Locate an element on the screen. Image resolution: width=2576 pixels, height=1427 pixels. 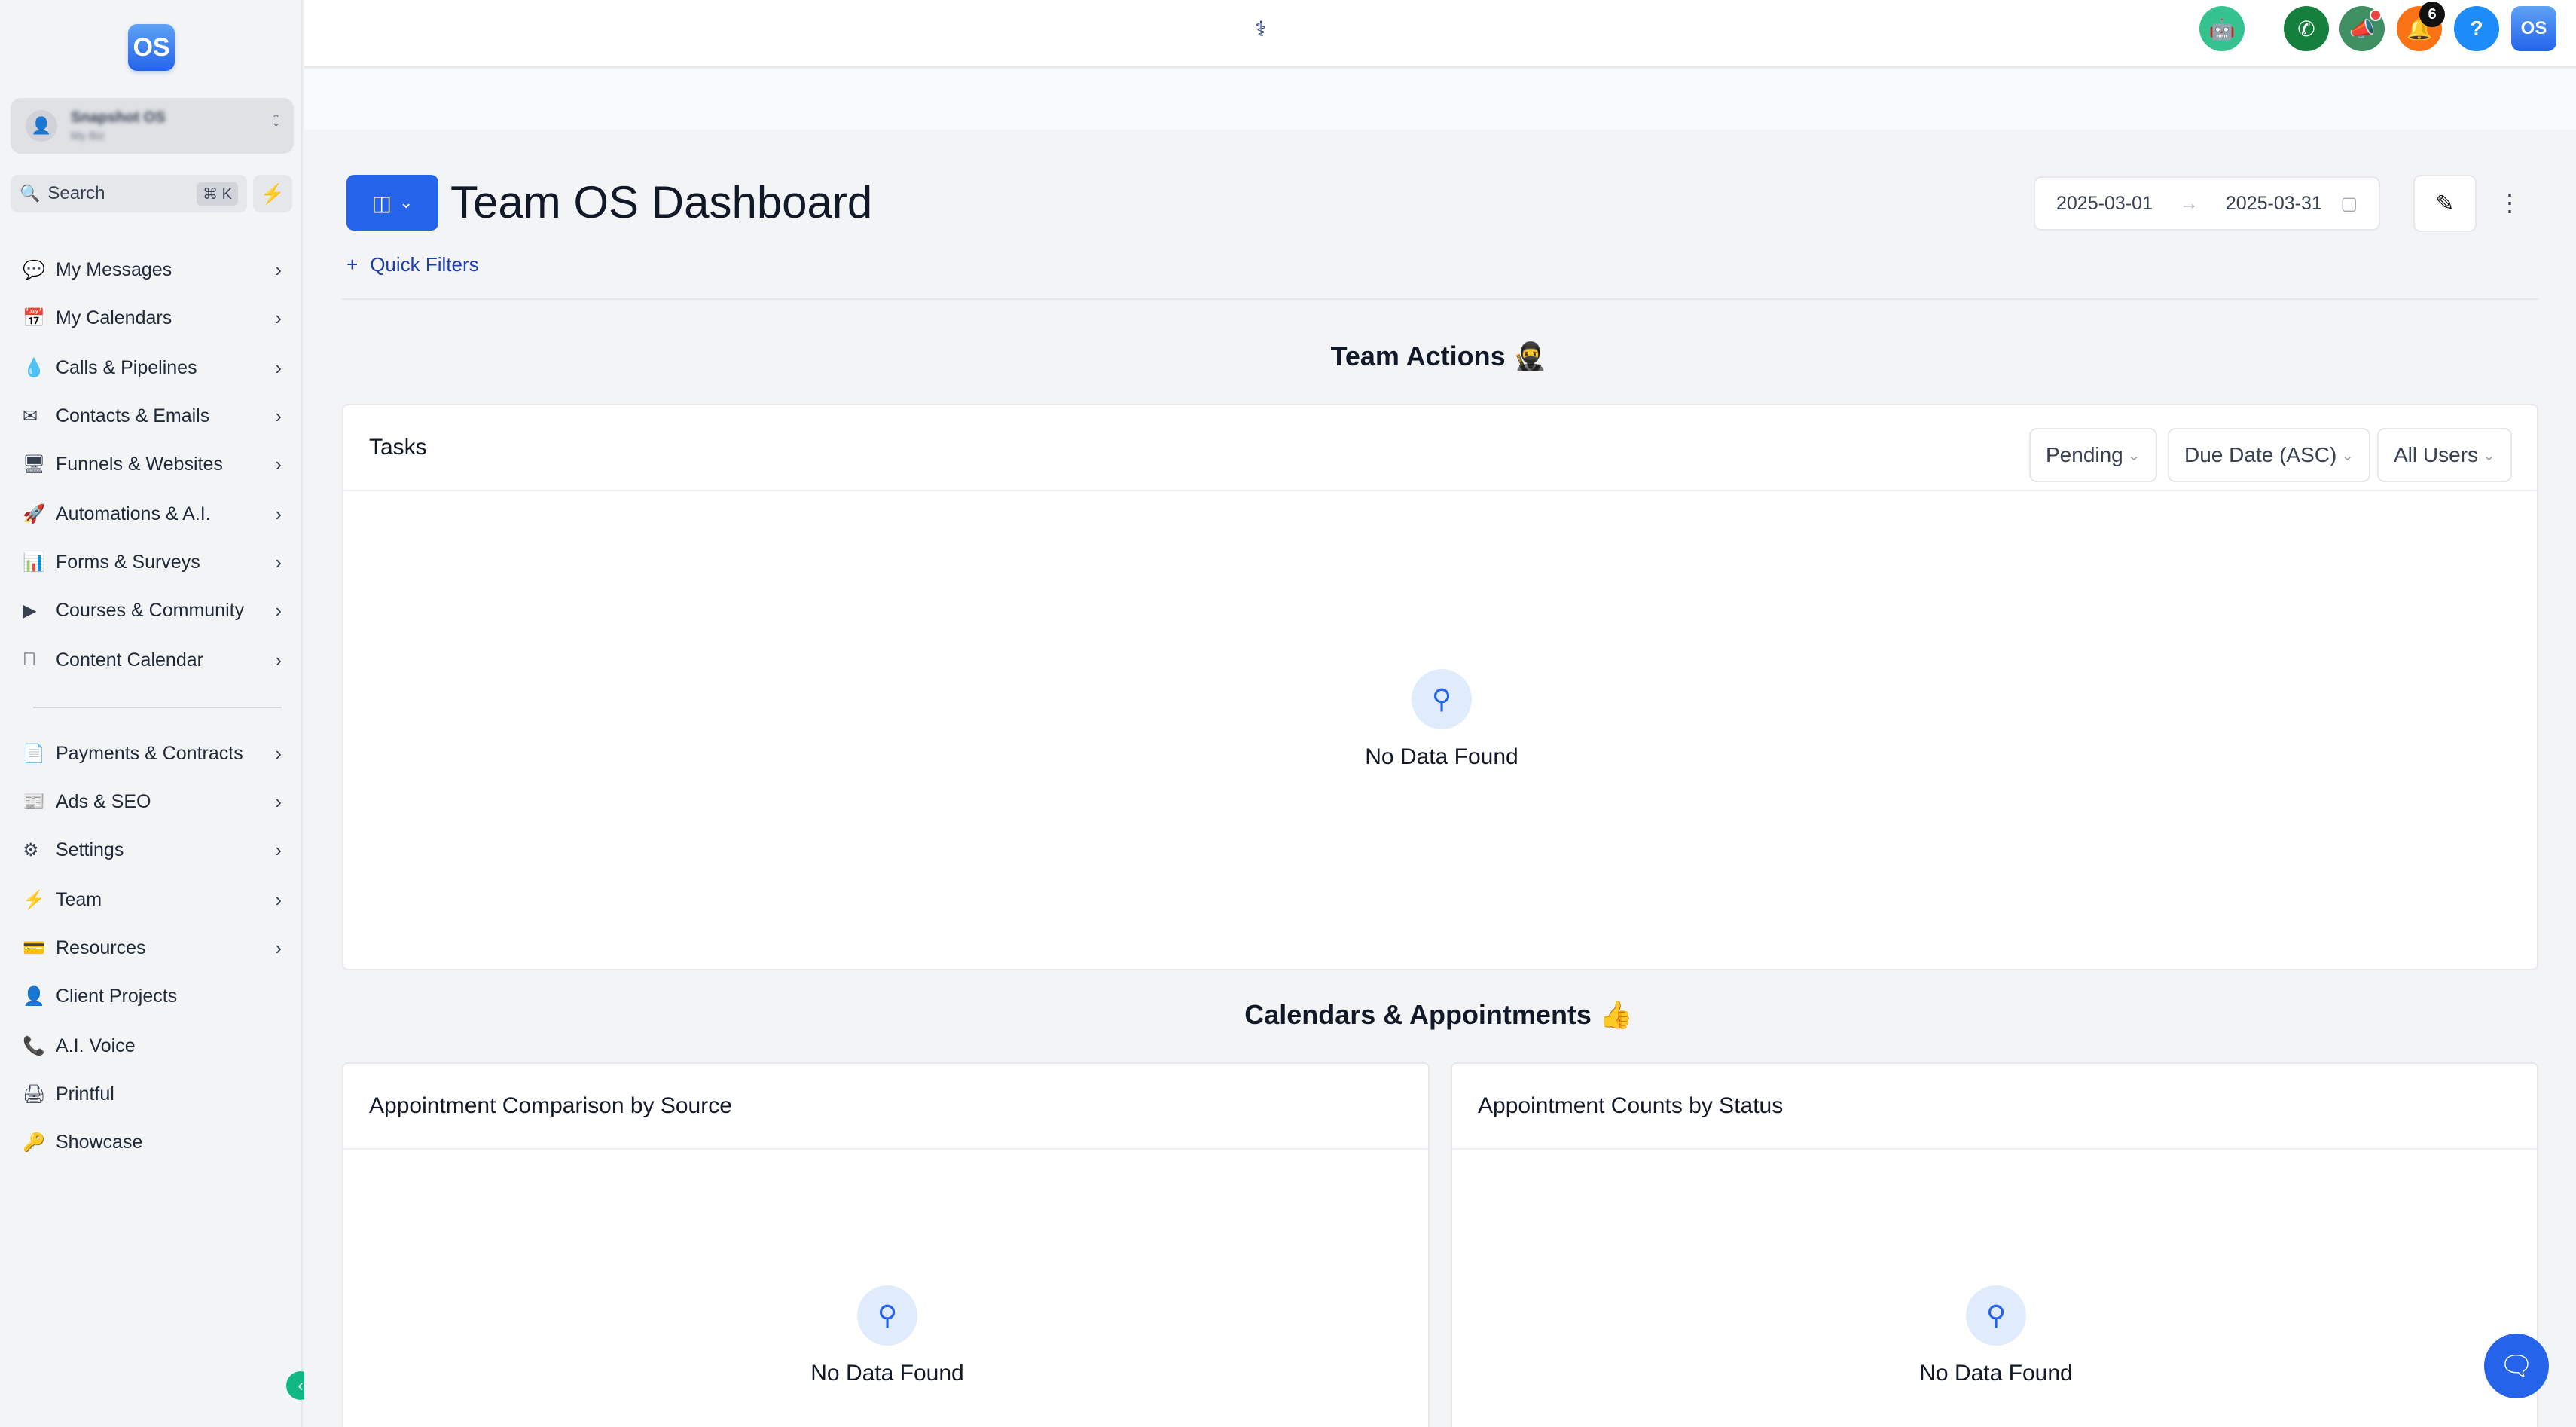
chevron-left-icon: ‹ is located at coordinates (301, 1385).